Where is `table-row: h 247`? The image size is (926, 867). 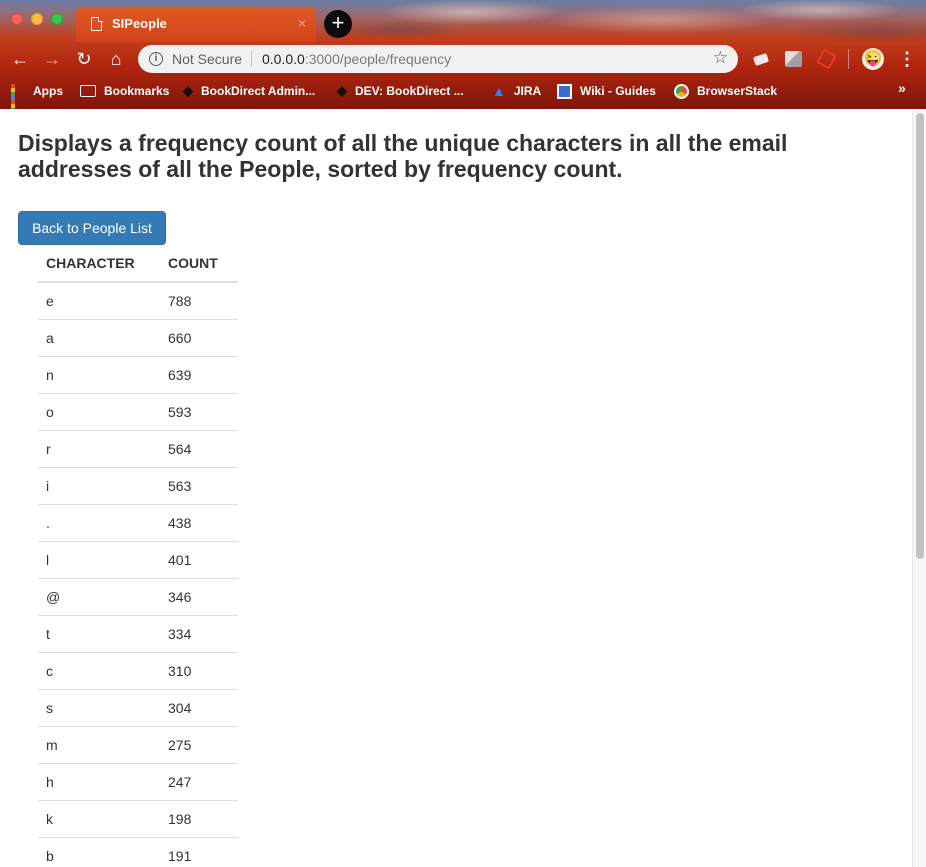 table-row: h 247 is located at coordinates (138, 782).